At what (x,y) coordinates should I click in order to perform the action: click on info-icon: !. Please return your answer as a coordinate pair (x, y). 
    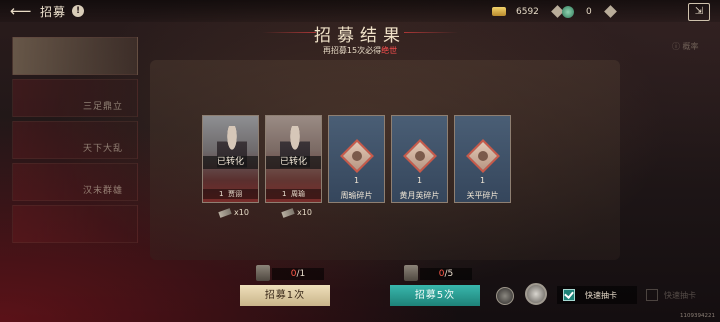
    Looking at the image, I should click on (78, 11).